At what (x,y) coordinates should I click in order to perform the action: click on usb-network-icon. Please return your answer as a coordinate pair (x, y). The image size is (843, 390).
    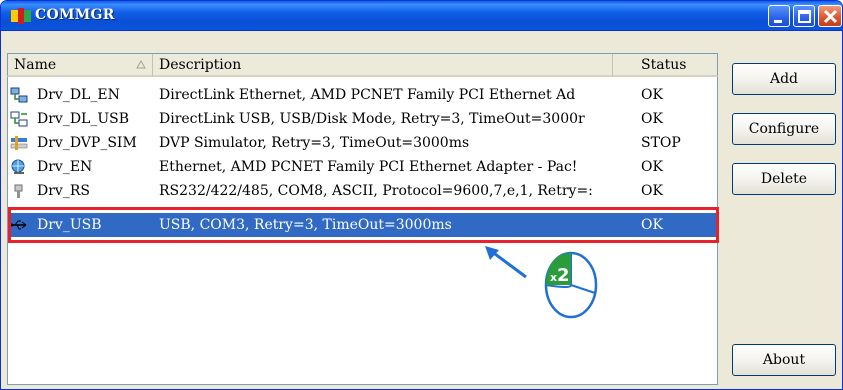
    Looking at the image, I should click on (19, 119).